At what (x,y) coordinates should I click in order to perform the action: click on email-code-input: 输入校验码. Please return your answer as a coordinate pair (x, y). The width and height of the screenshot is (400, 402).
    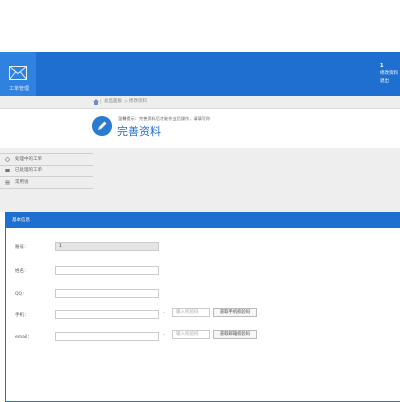
    Looking at the image, I should click on (191, 334).